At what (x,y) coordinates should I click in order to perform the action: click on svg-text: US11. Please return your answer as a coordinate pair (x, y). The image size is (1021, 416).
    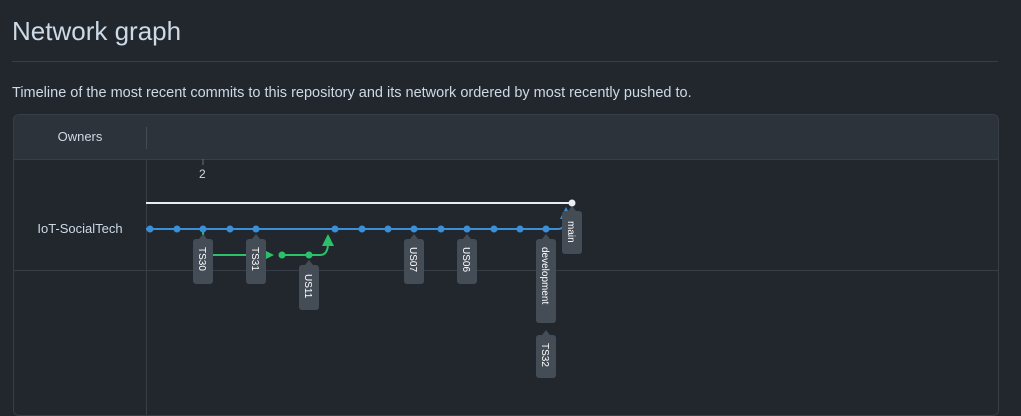
    Looking at the image, I should click on (307, 286).